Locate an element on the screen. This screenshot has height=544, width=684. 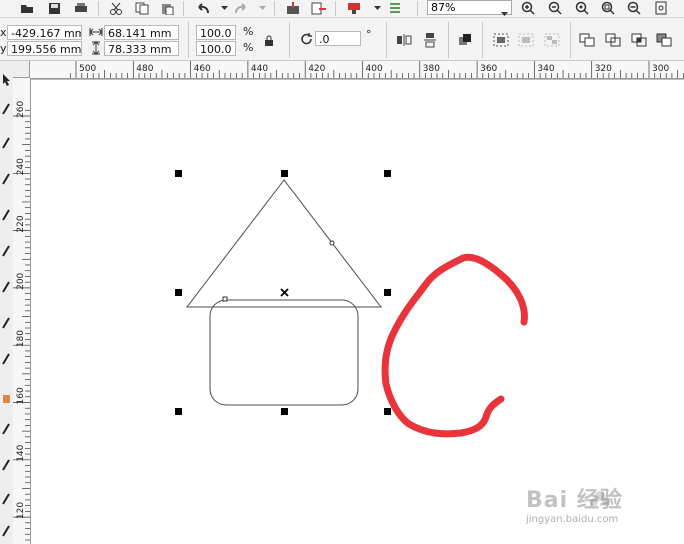
cut-icon is located at coordinates (116, 8).